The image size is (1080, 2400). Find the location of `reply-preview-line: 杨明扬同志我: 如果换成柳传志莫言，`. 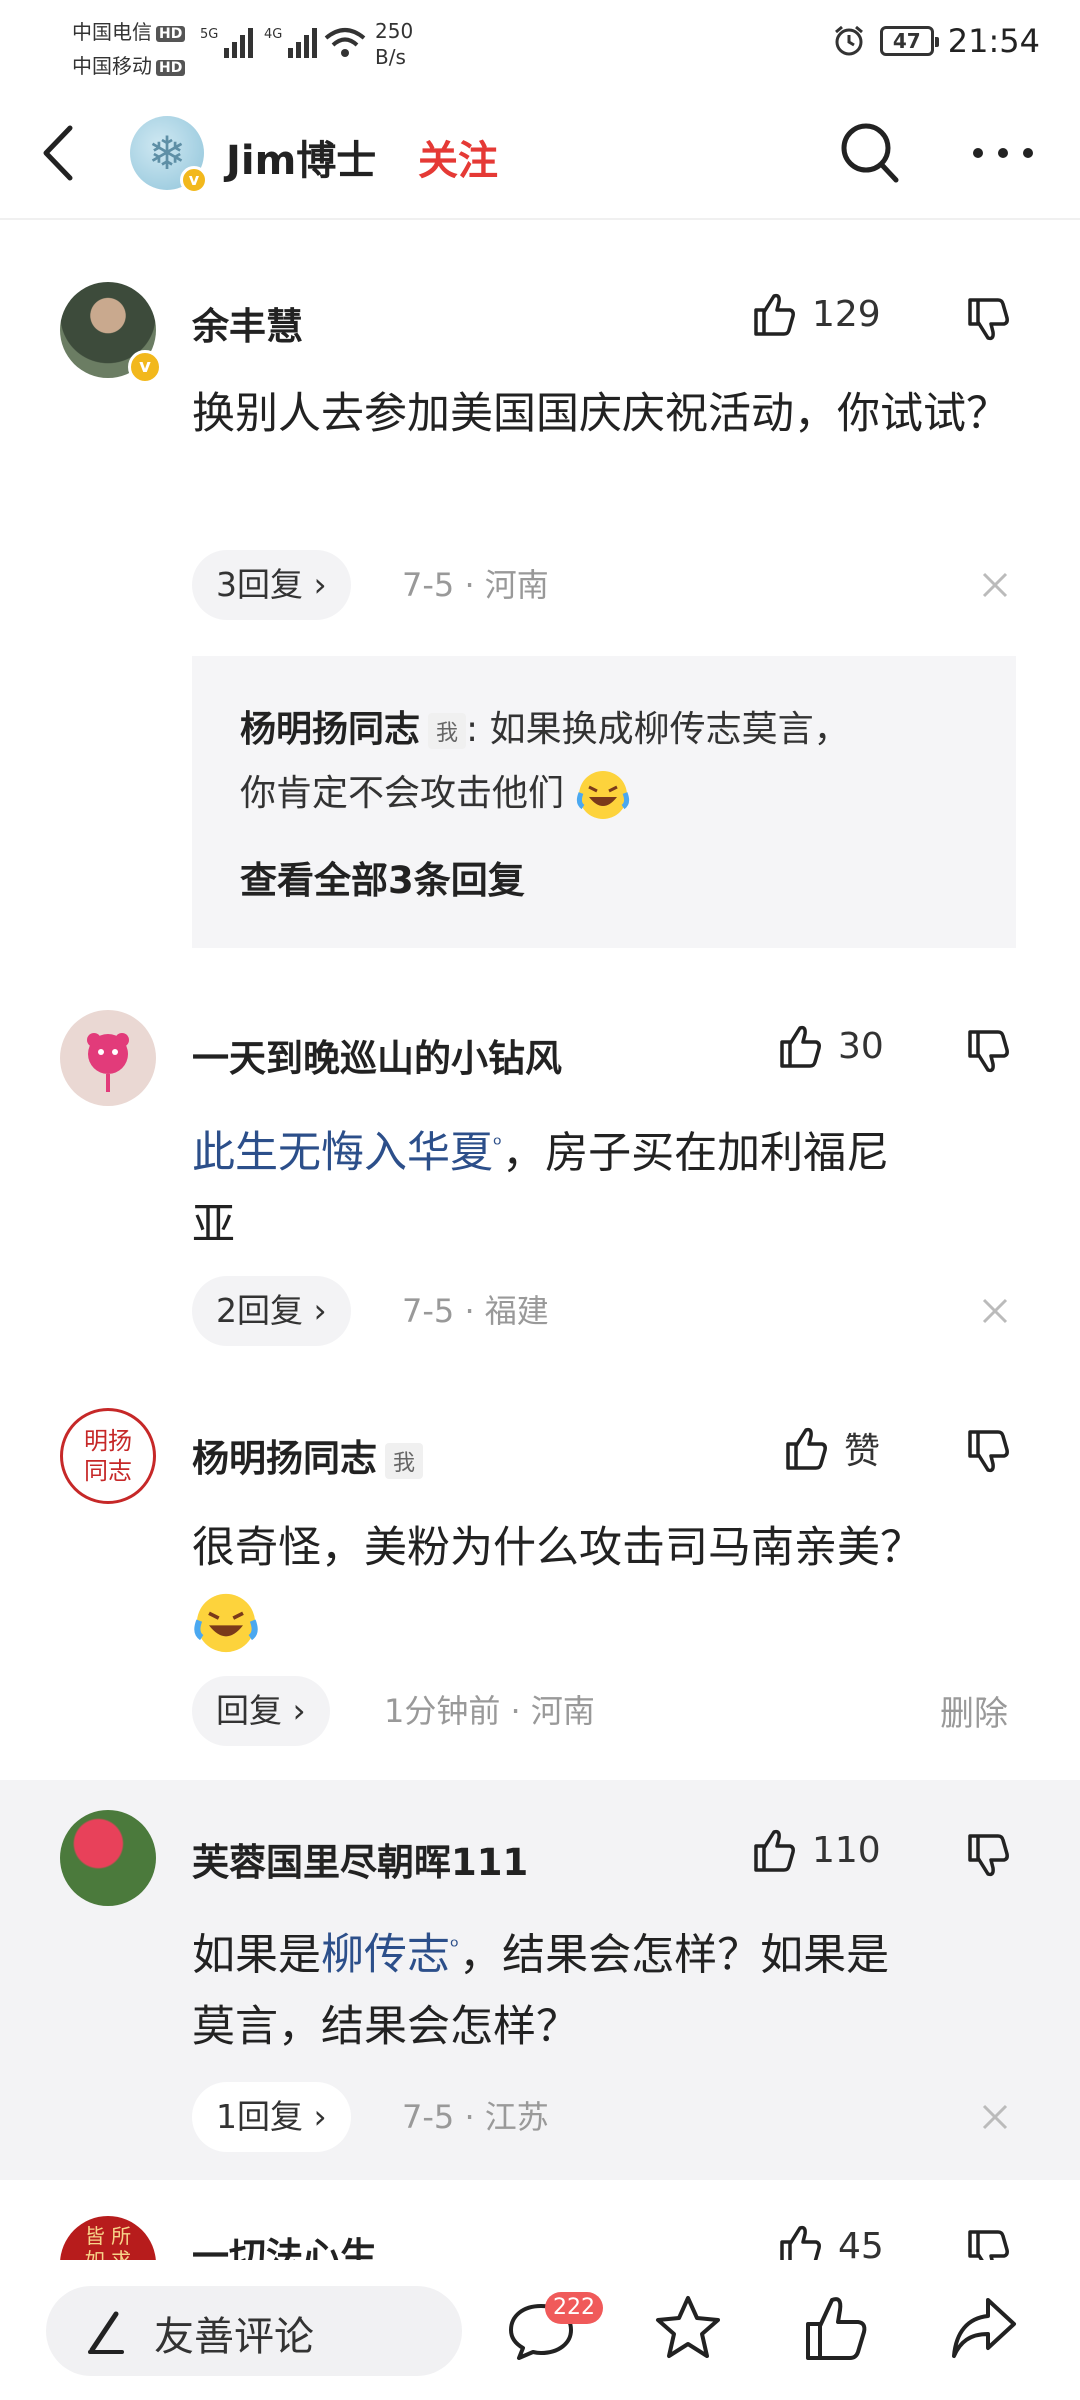

reply-preview-line: 杨明扬同志我: 如果换成柳传志莫言， is located at coordinates (545, 726).